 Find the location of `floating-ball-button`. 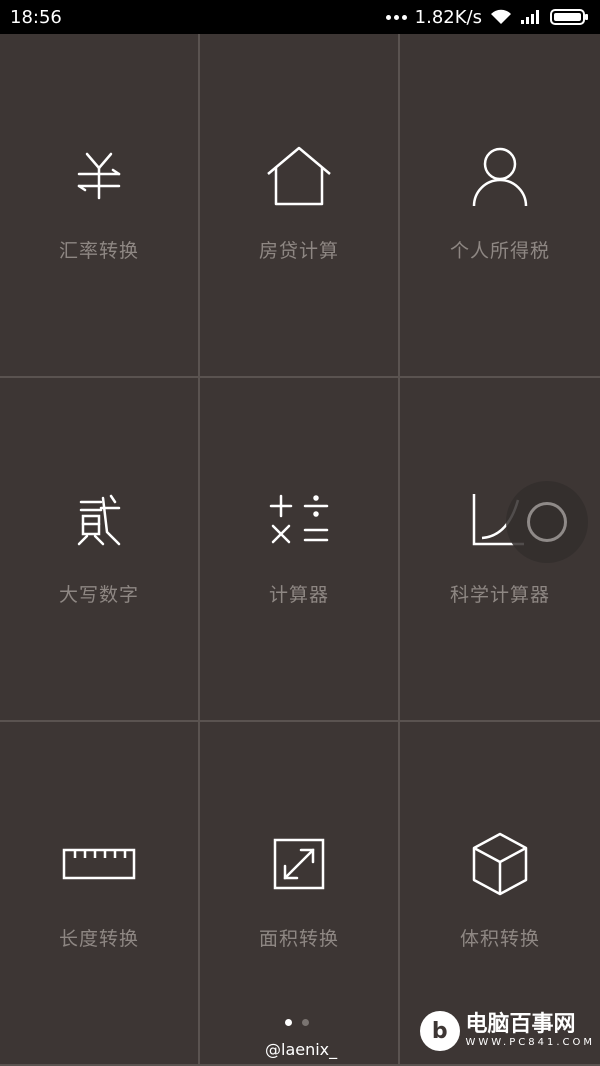

floating-ball-button is located at coordinates (547, 522).